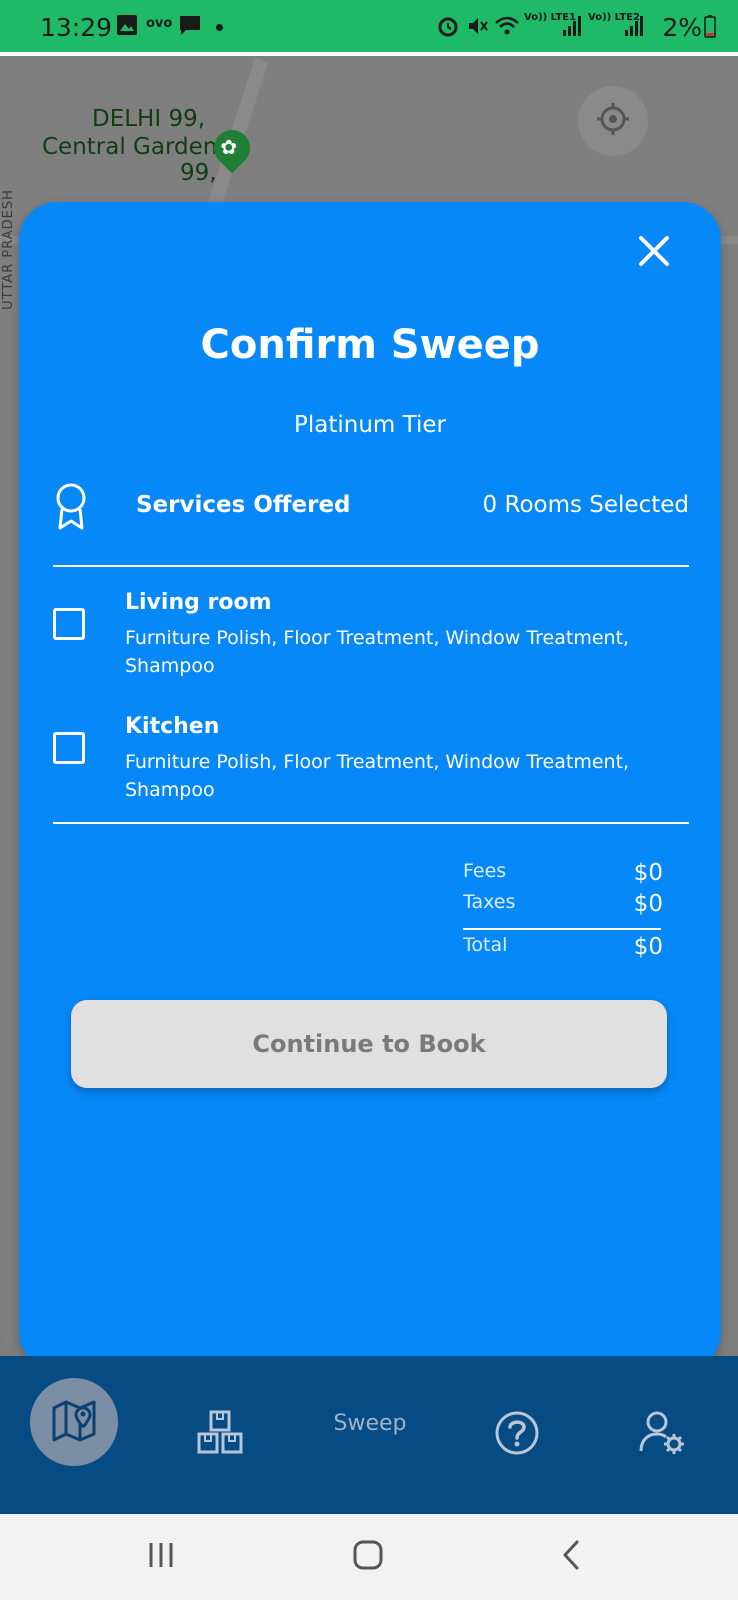 This screenshot has height=1600, width=738. I want to click on services-header: Services Offered 0 Rooms Selected, so click(371, 507).